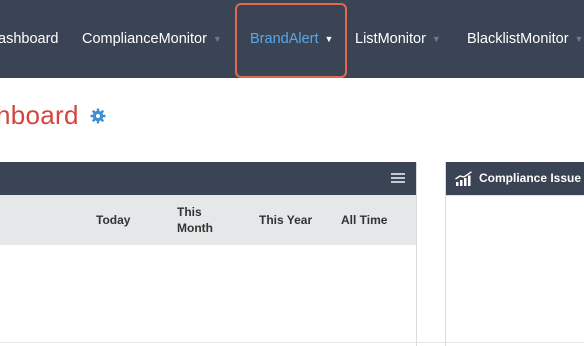 Image resolution: width=584 pixels, height=346 pixels. Describe the element at coordinates (39, 115) in the screenshot. I see `page-title: hboard` at that location.